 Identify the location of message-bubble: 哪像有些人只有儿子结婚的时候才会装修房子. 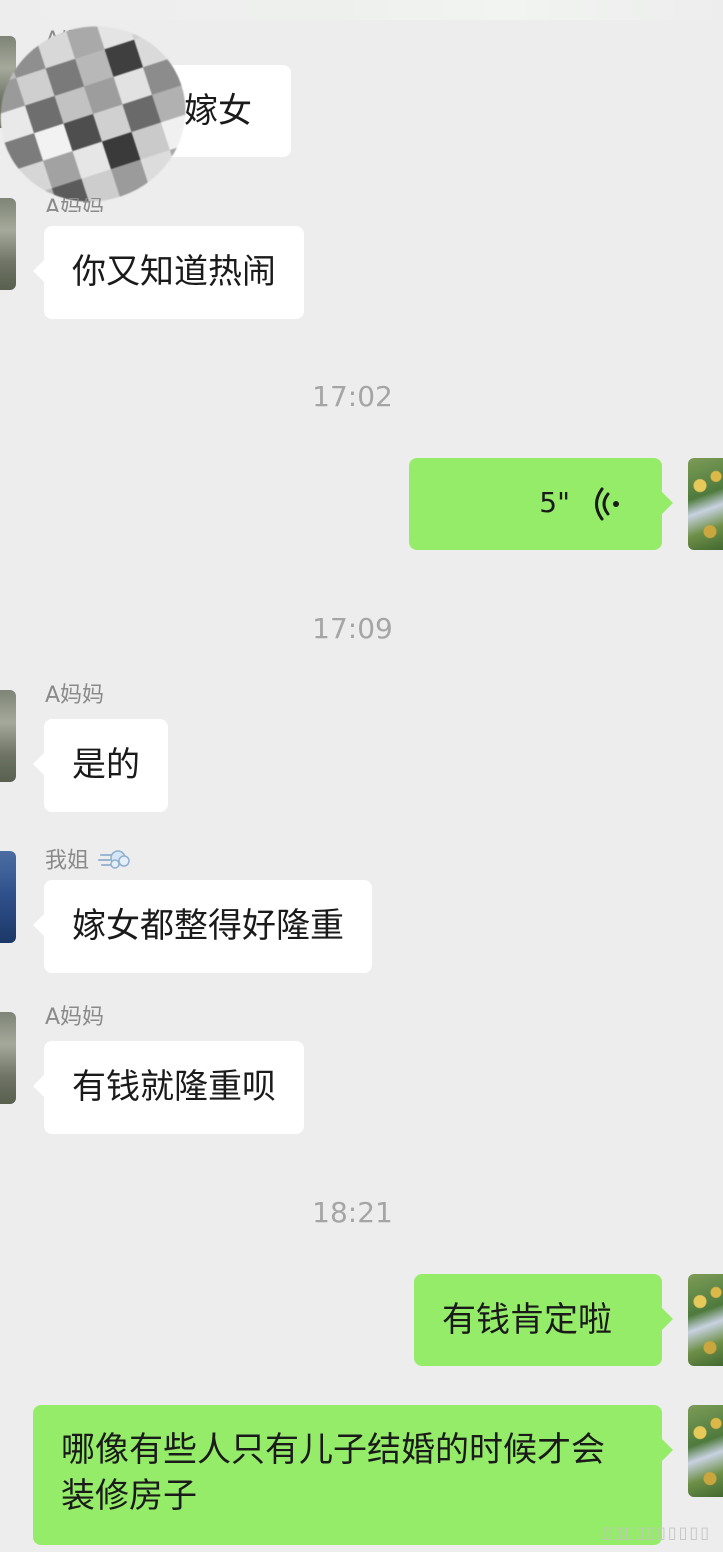
(353, 1475).